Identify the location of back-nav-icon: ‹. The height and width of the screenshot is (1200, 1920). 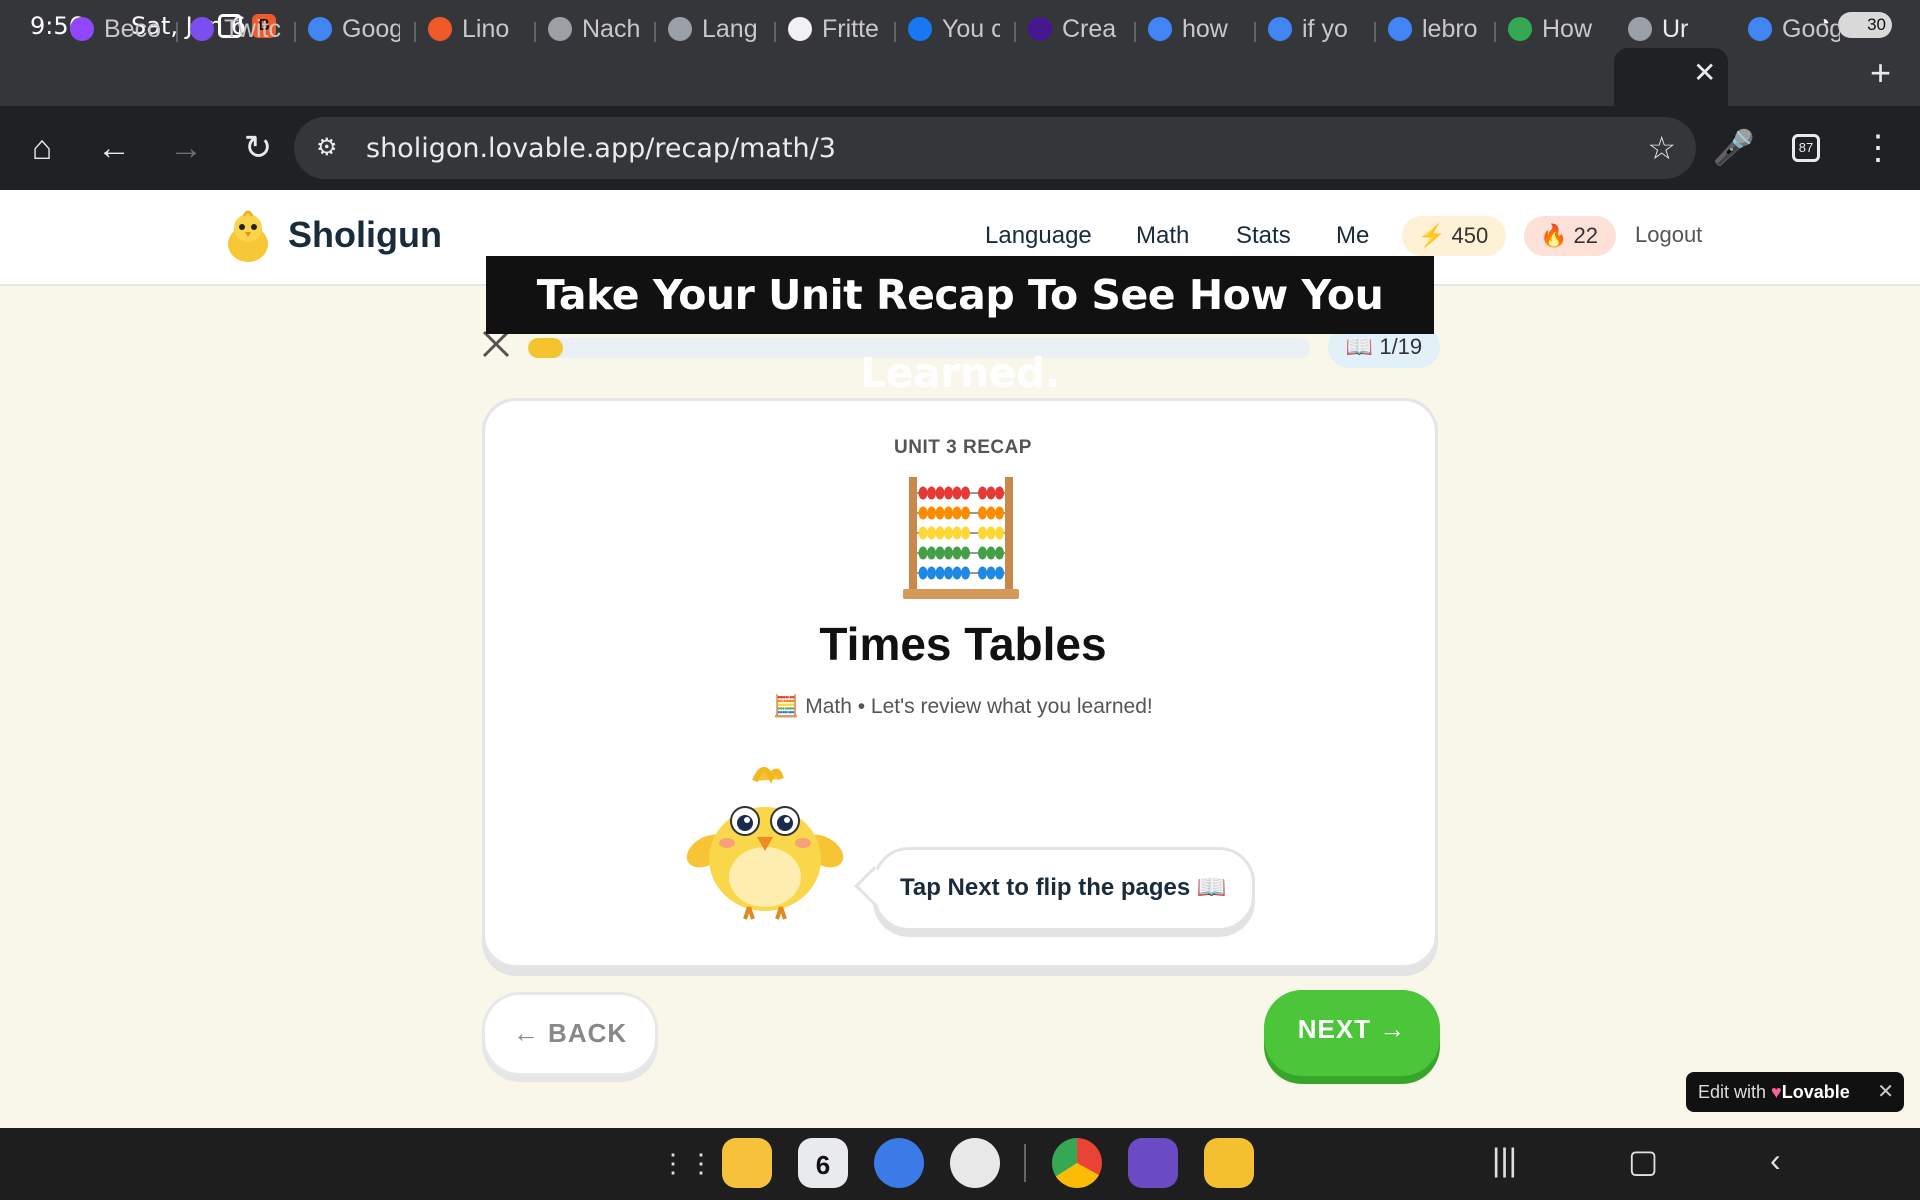
(1775, 1160).